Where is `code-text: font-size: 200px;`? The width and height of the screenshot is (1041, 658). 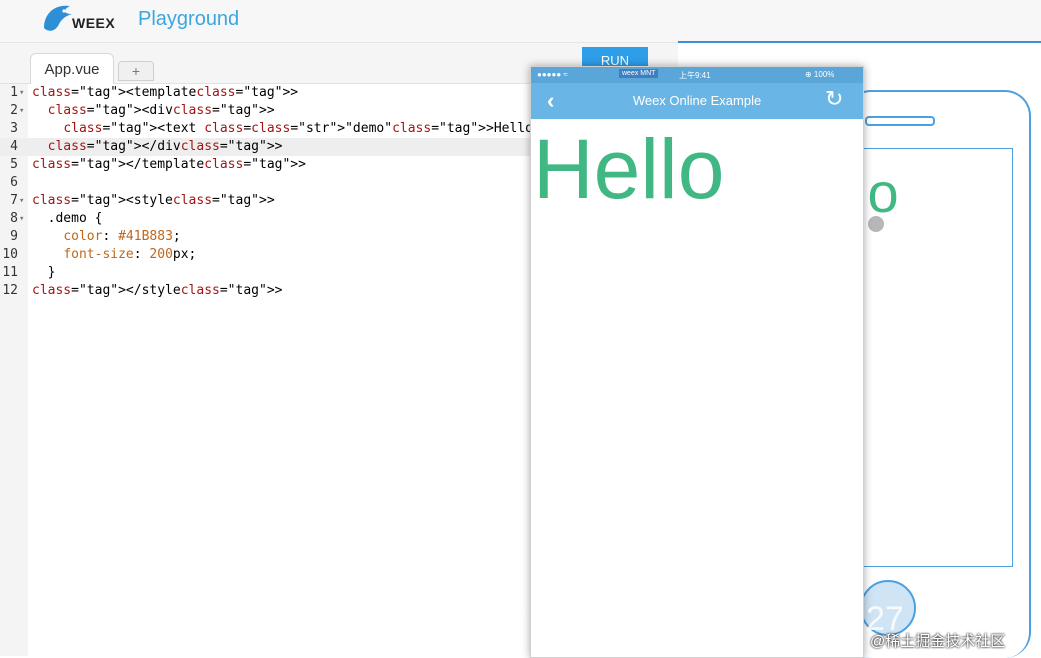 code-text: font-size: 200px; is located at coordinates (130, 254).